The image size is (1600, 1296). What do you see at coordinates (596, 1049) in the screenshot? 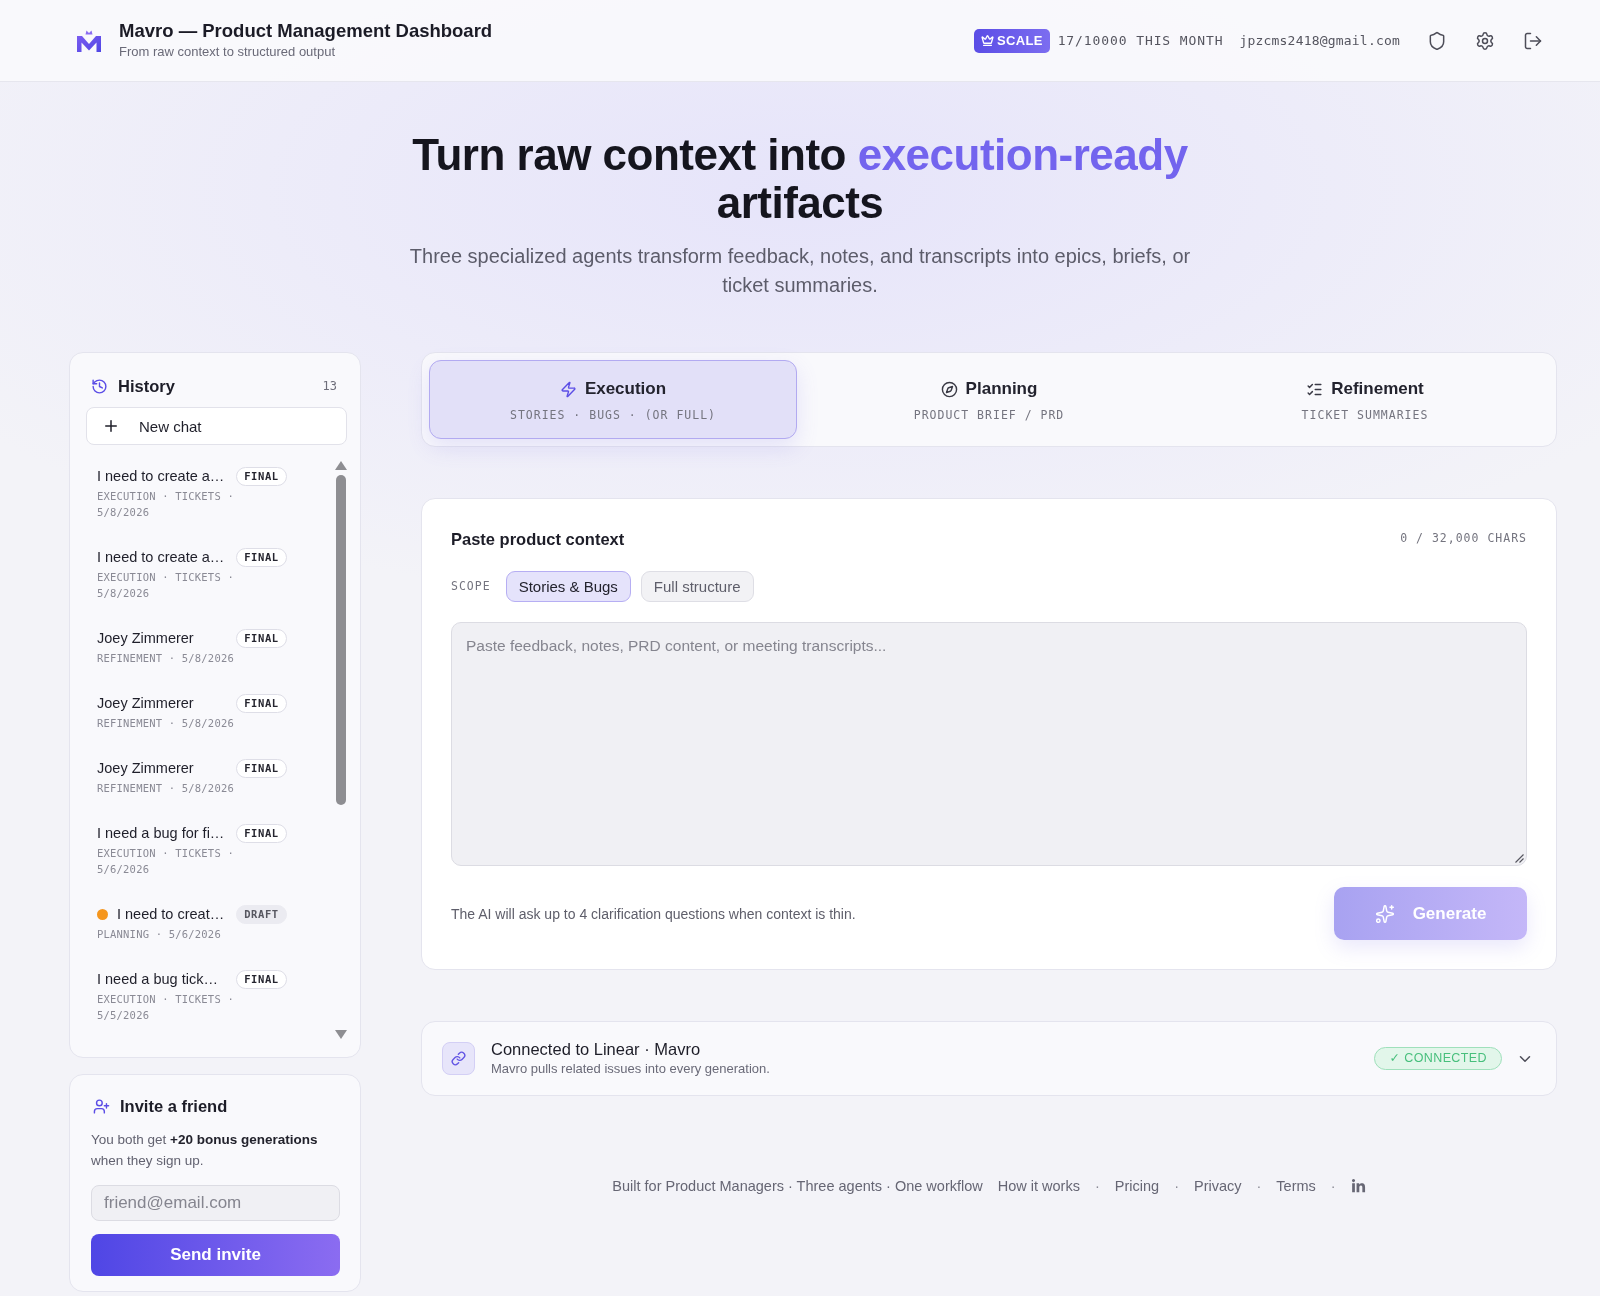
I see `integration-title: Connected to Linear · Mavro` at bounding box center [596, 1049].